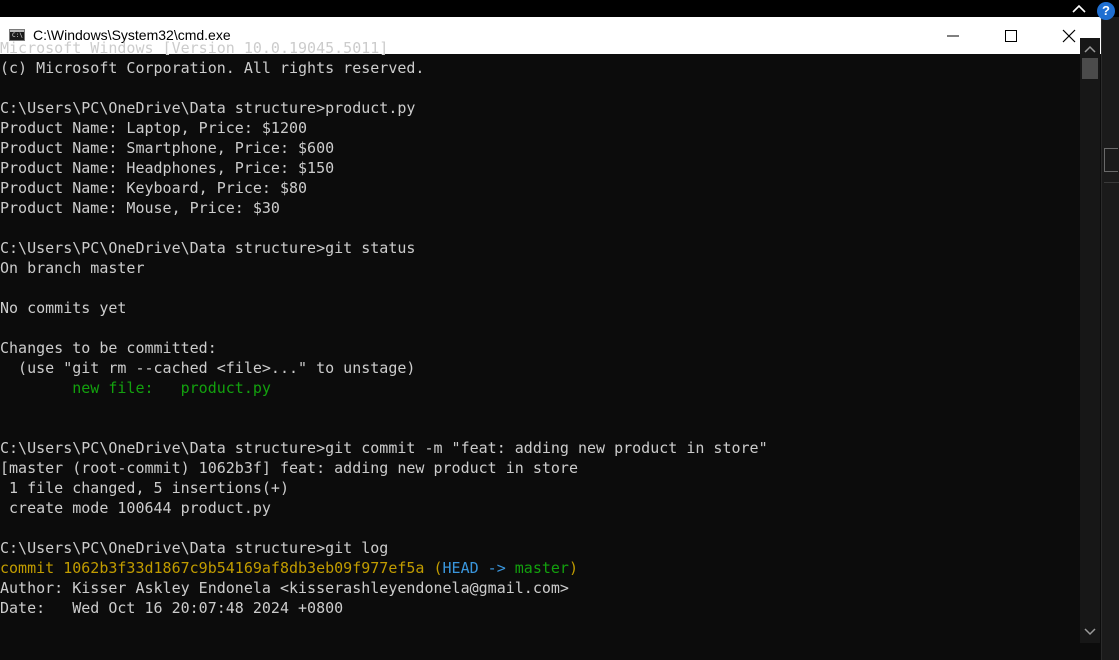  I want to click on help-icon: ?, so click(1106, 11).